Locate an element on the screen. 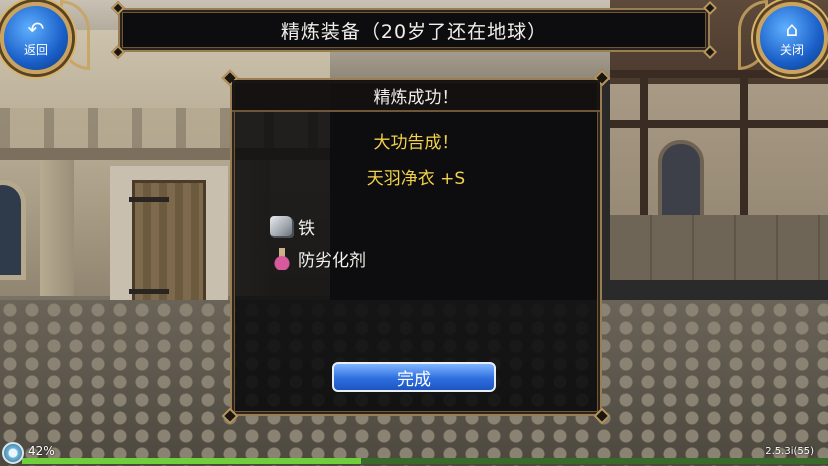 The height and width of the screenshot is (466, 828). page-title: 精炼装备（20岁了还在地球） is located at coordinates (414, 31).